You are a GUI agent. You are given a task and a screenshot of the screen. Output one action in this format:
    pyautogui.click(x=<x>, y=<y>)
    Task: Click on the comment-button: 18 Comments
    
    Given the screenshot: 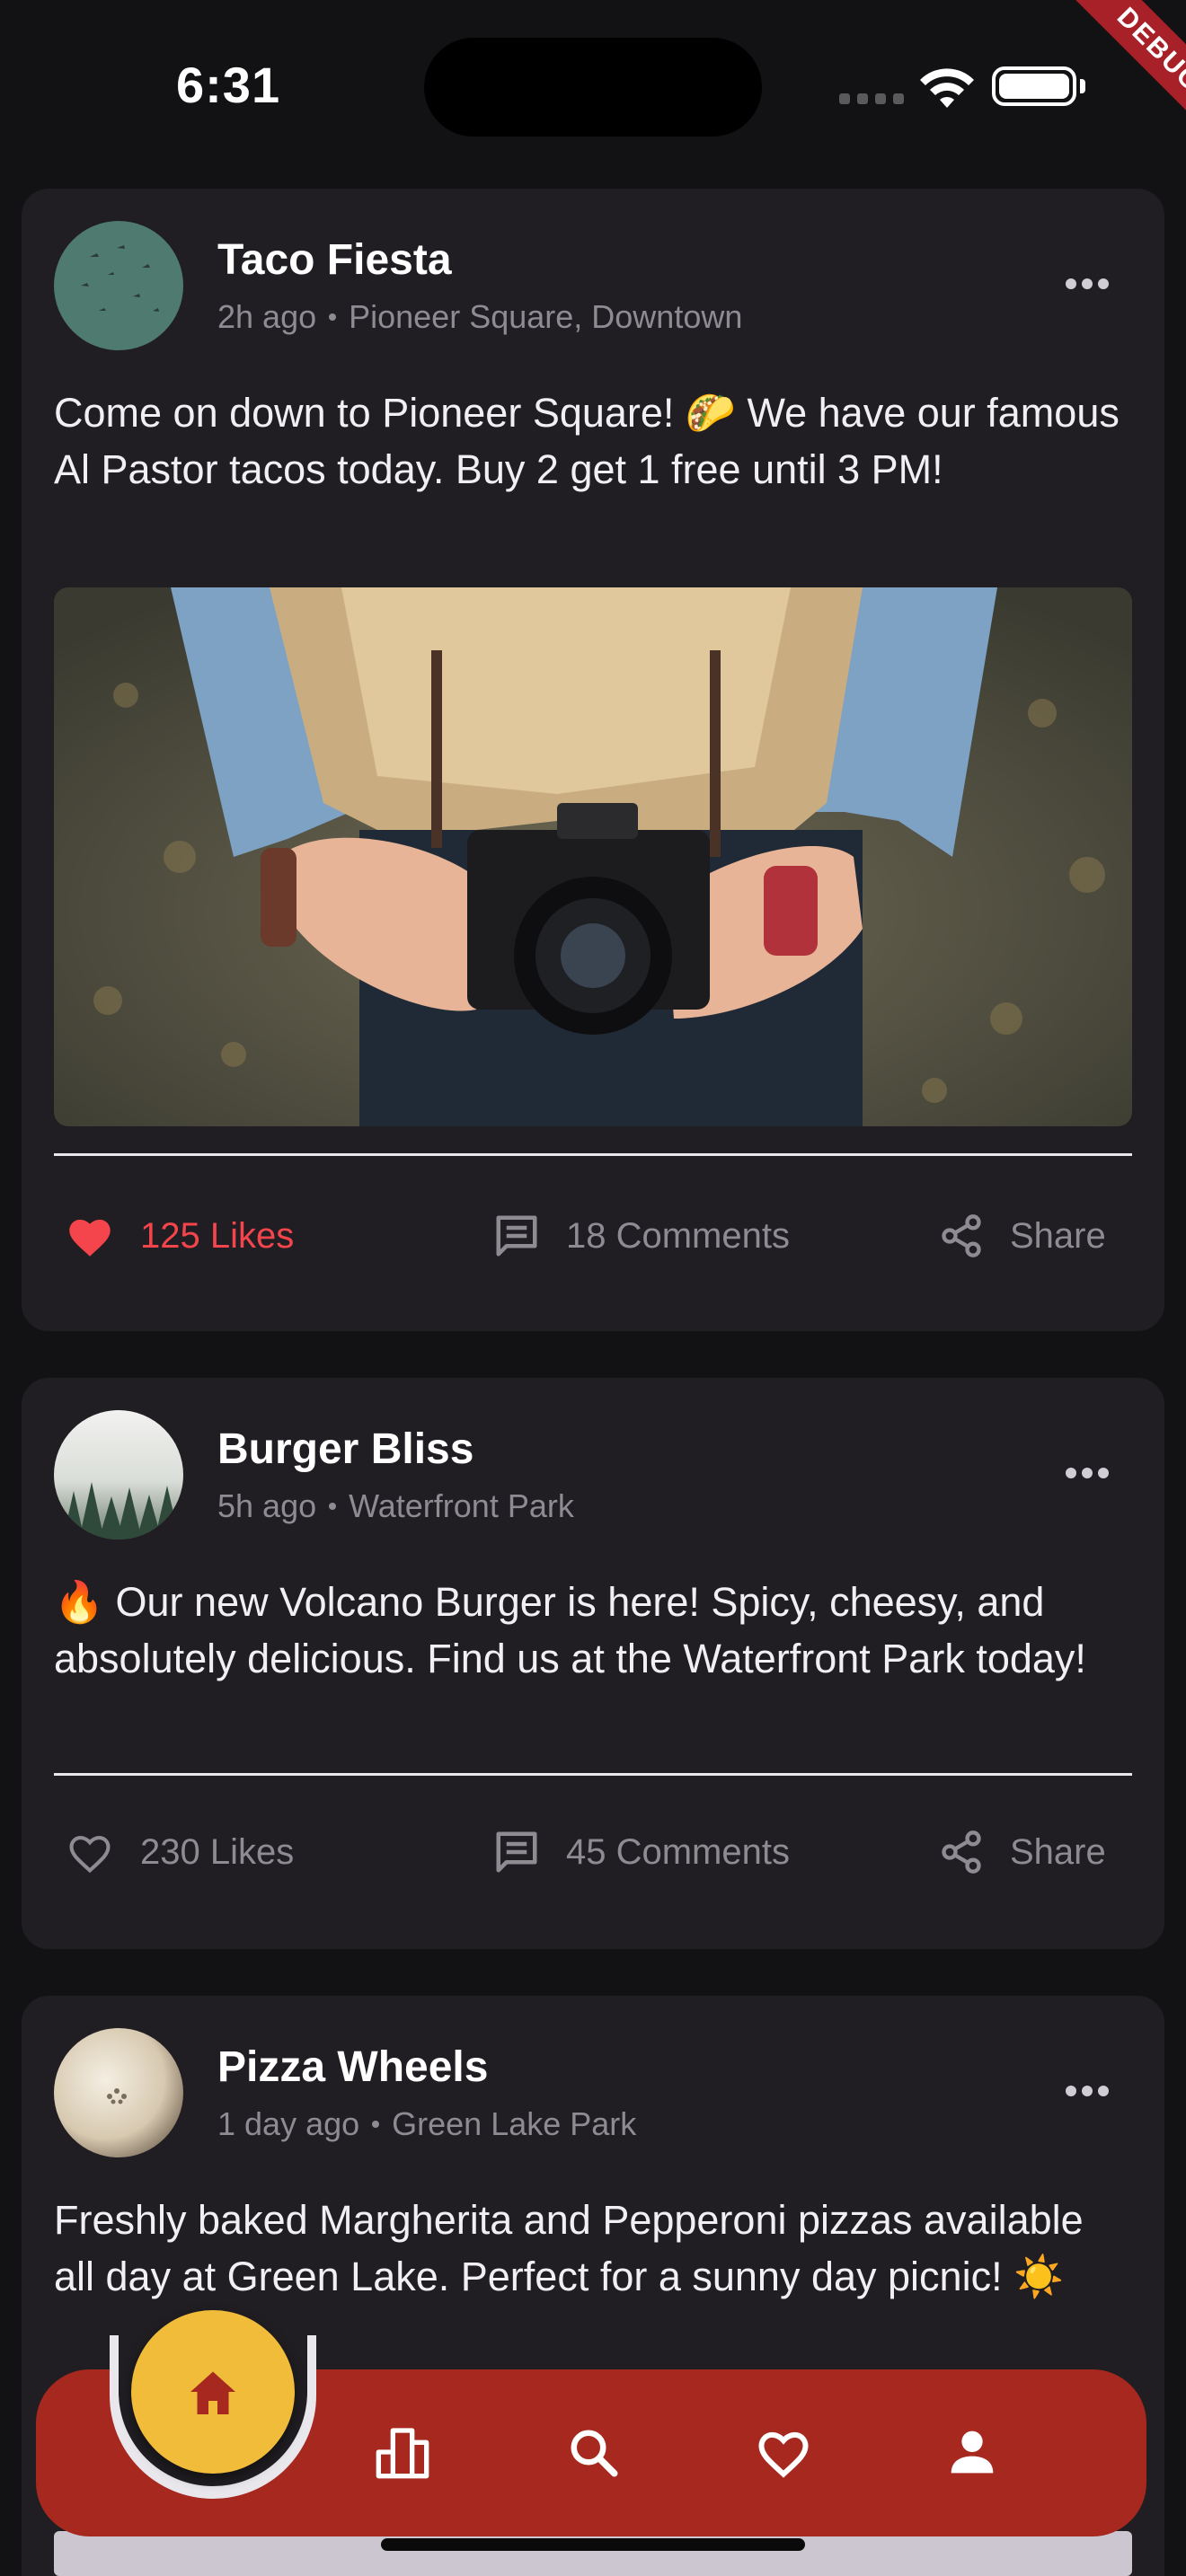 What is the action you would take?
    pyautogui.click(x=641, y=1236)
    